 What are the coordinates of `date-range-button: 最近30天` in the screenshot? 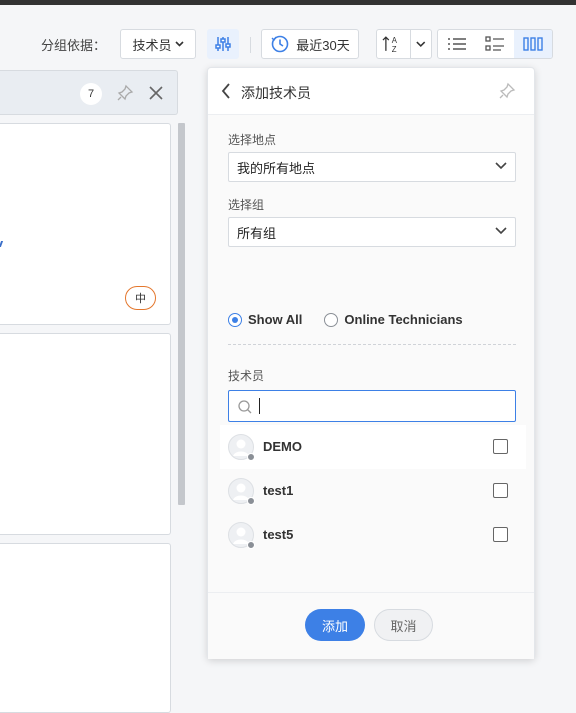 It's located at (310, 44).